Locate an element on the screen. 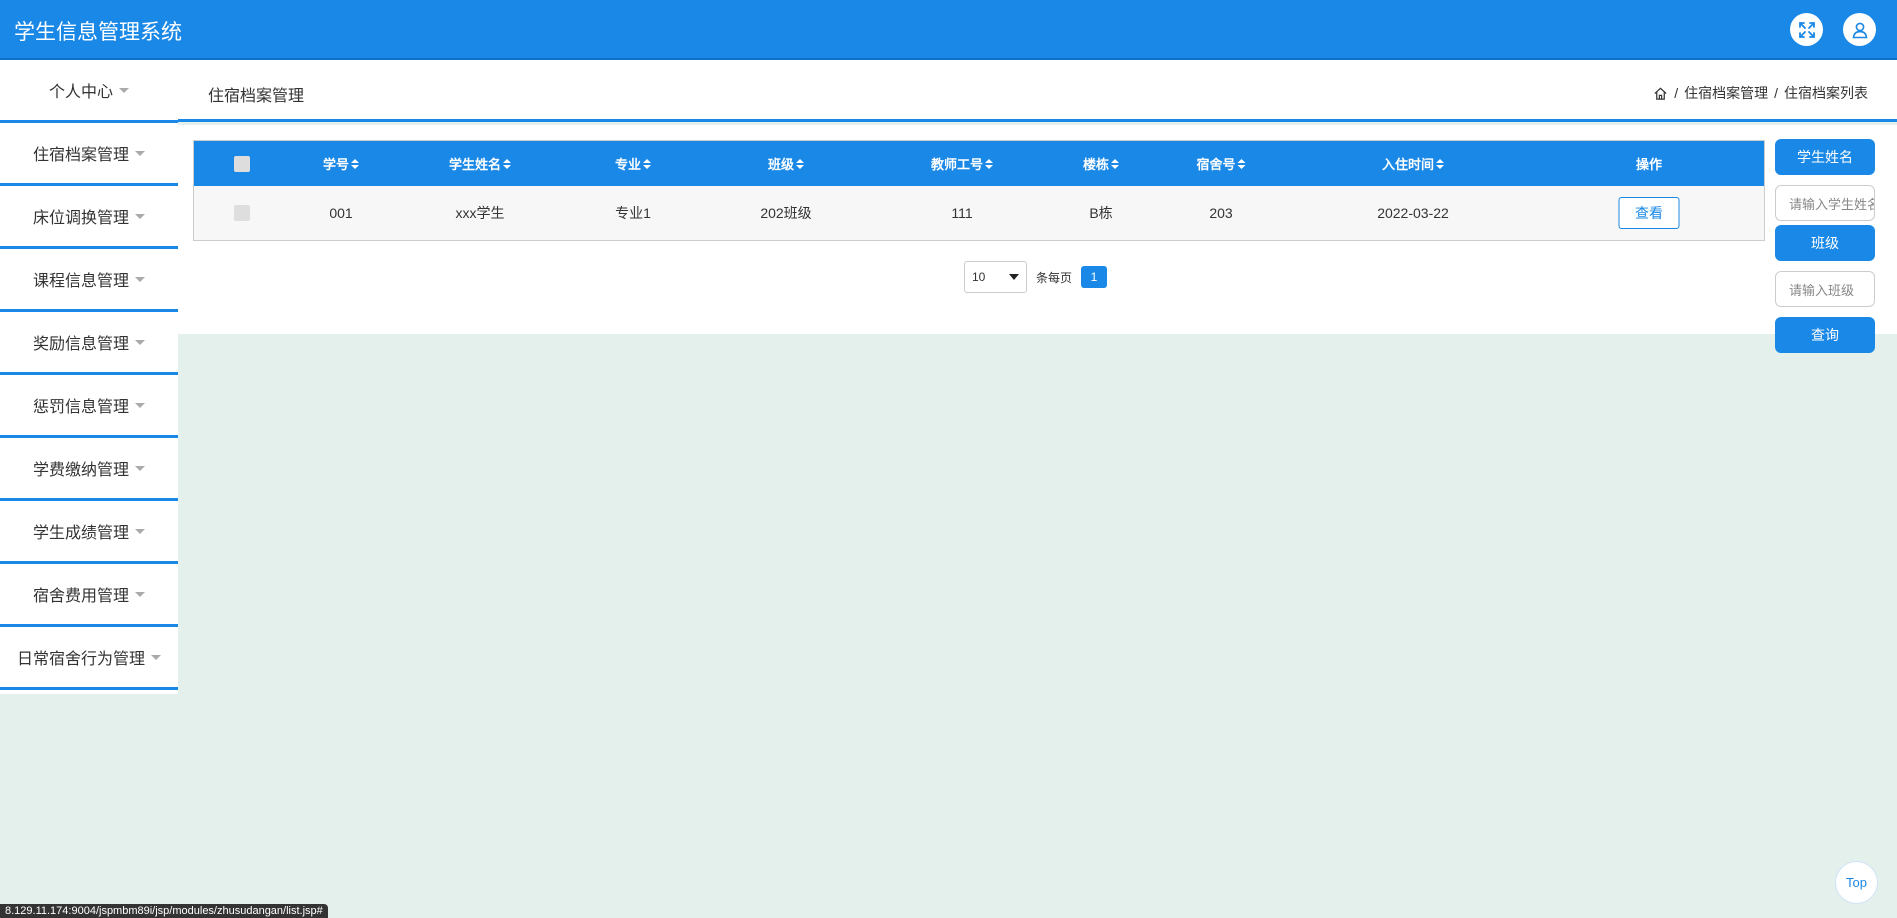 The image size is (1897, 918). pagination: 10 条每页 1 is located at coordinates (1036, 277).